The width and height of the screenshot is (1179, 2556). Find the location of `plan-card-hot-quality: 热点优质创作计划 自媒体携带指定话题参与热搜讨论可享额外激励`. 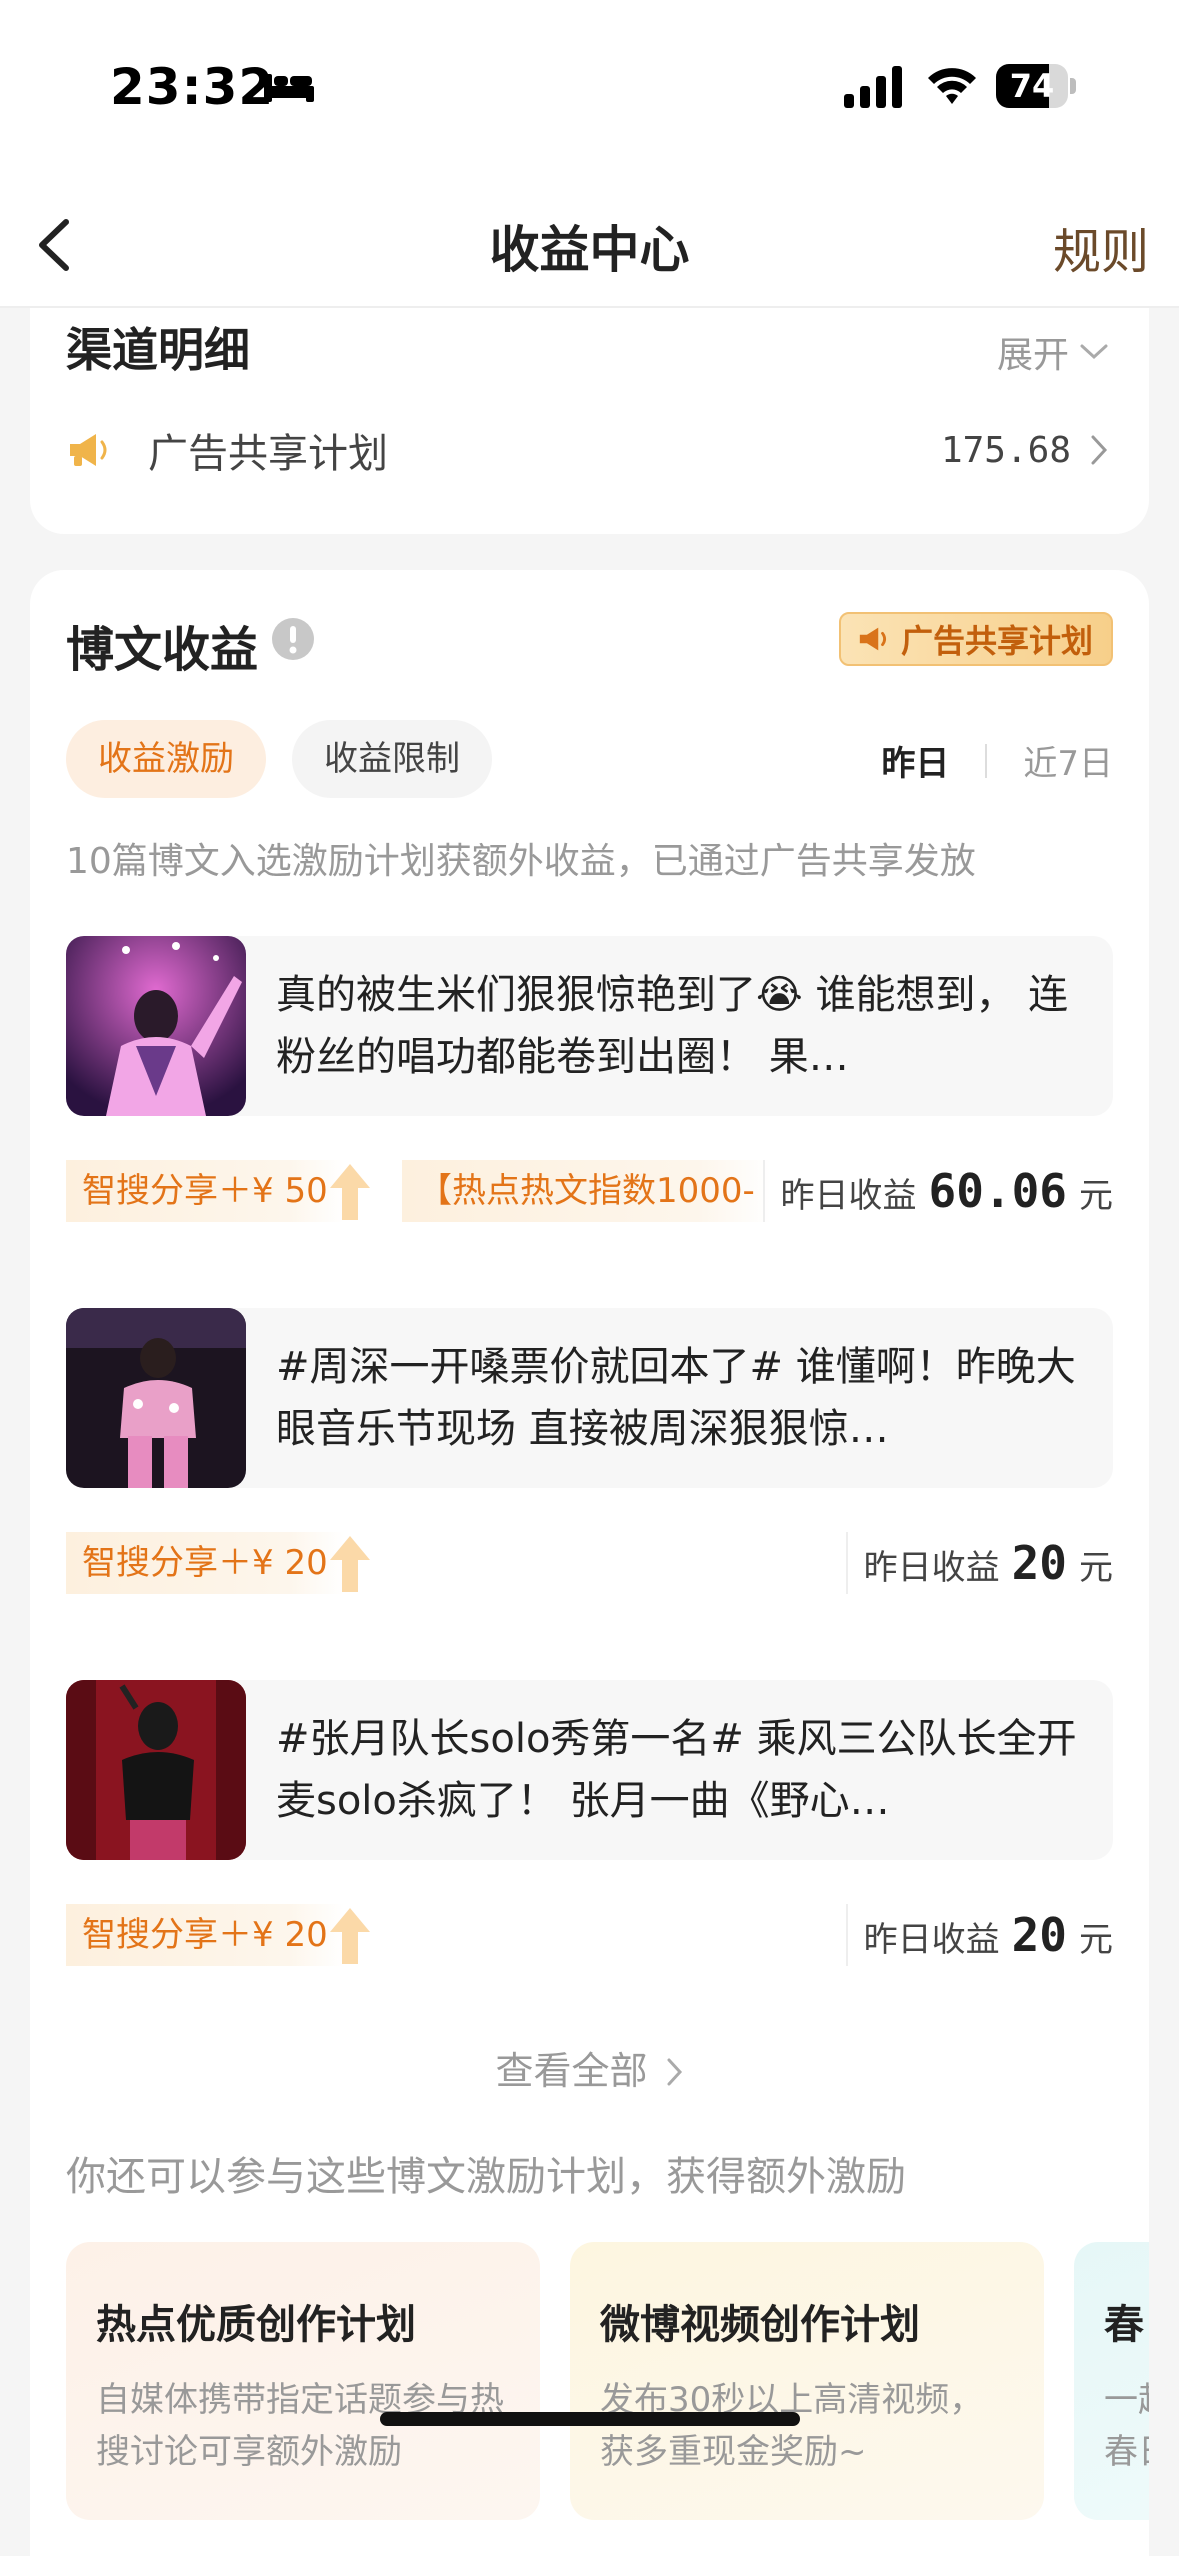

plan-card-hot-quality: 热点优质创作计划 自媒体携带指定话题参与热搜讨论可享额外激励 is located at coordinates (303, 2381).